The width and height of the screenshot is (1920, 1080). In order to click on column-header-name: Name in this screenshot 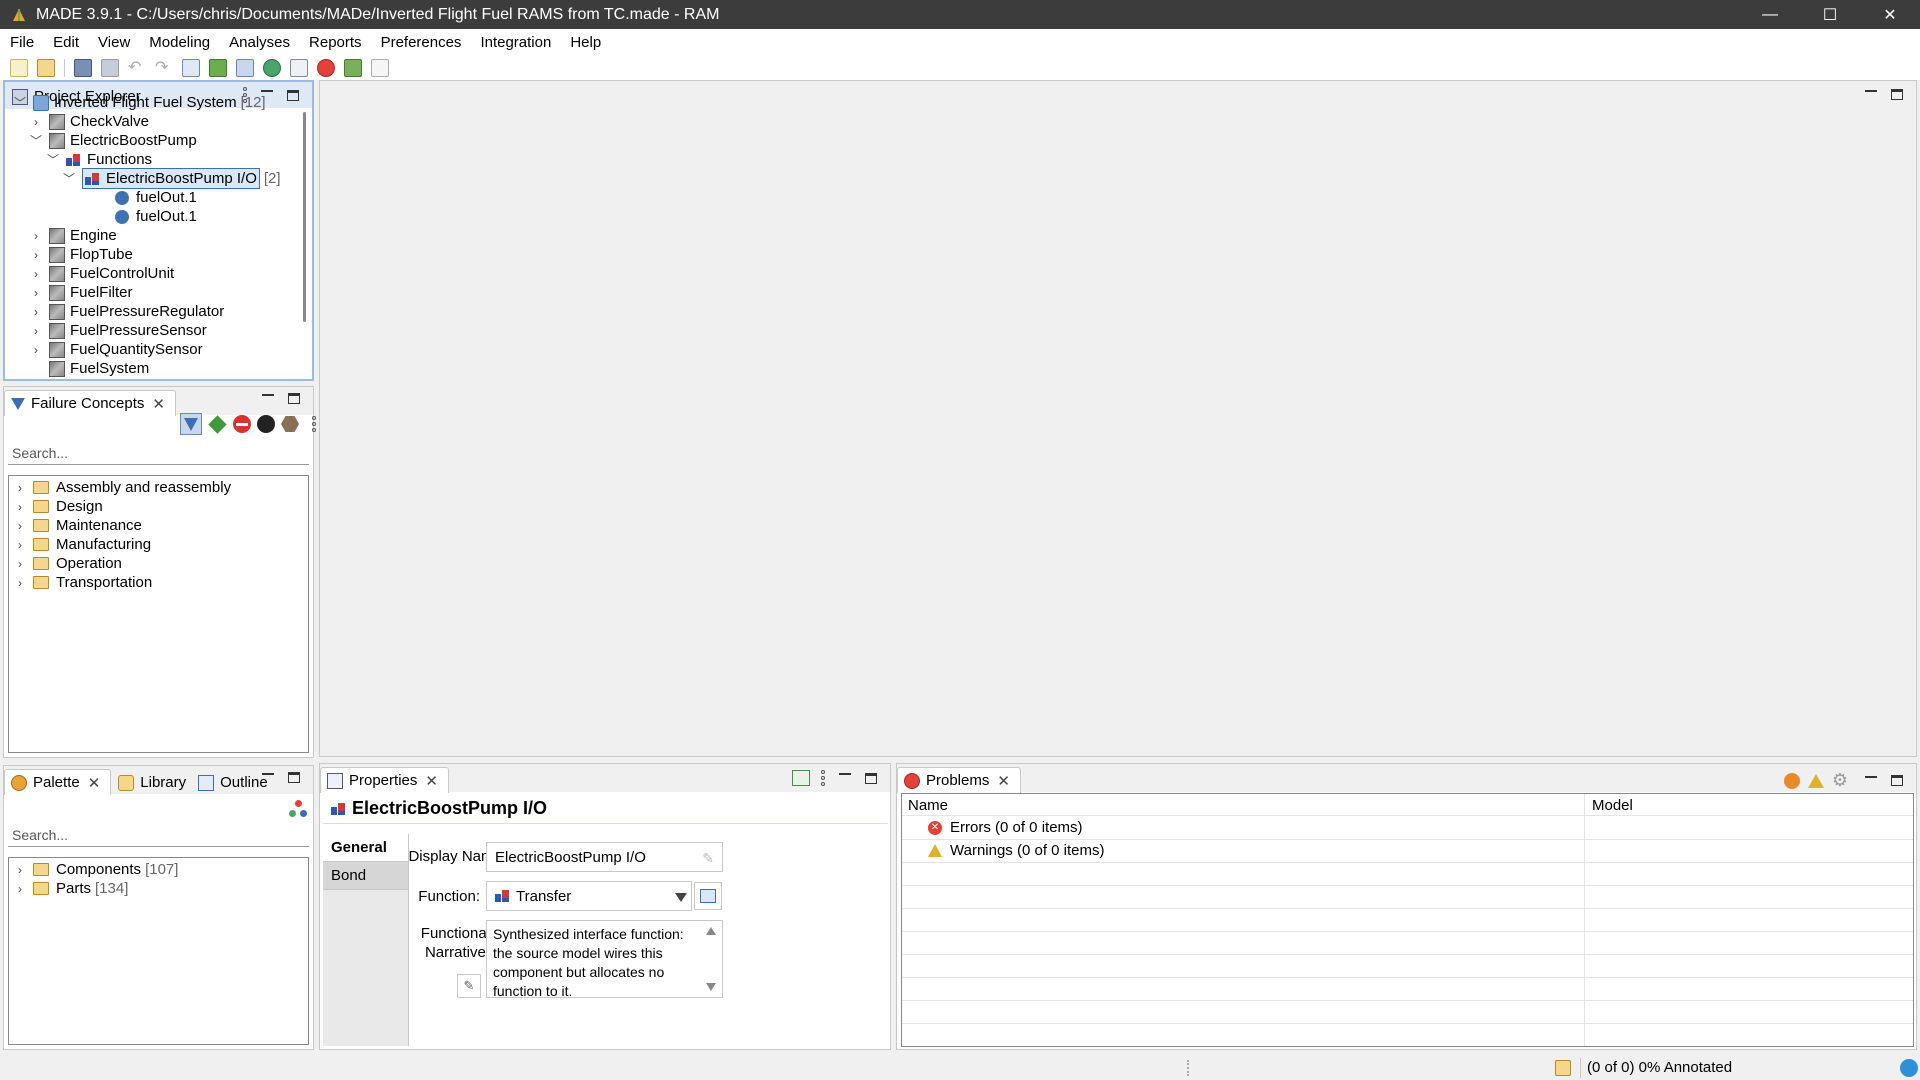, I will do `click(928, 805)`.